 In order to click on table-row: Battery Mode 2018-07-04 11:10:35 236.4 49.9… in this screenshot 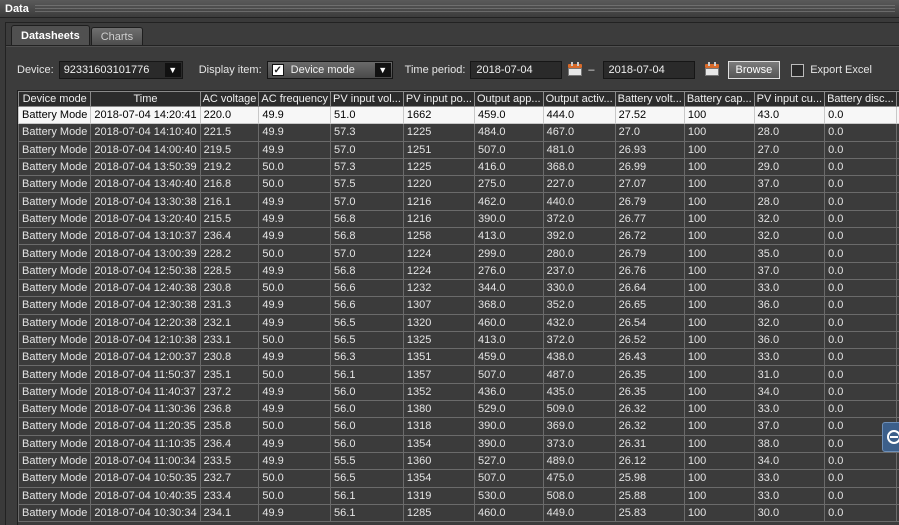, I will do `click(458, 443)`.